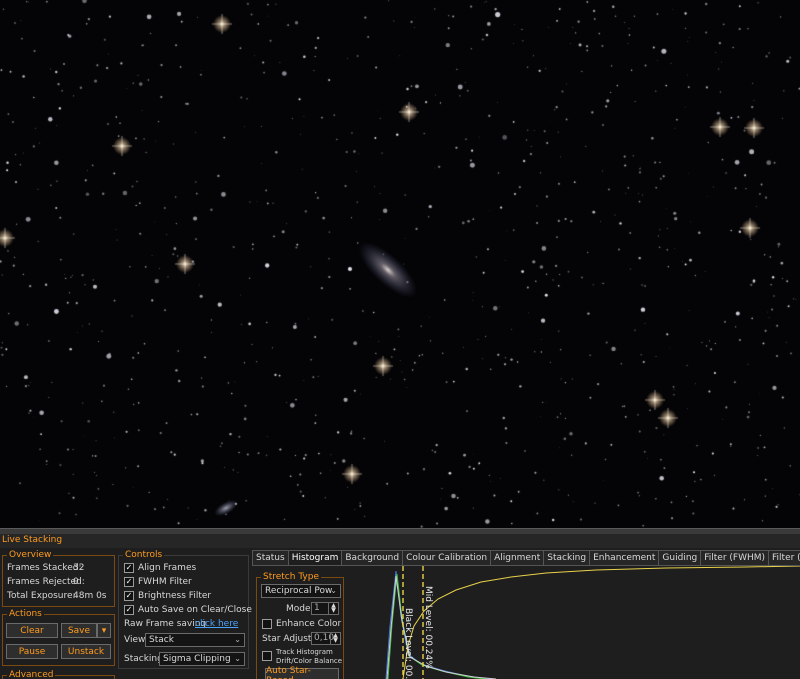  What do you see at coordinates (304, 652) in the screenshot?
I see `track-histogram-line1: Track Histogram` at bounding box center [304, 652].